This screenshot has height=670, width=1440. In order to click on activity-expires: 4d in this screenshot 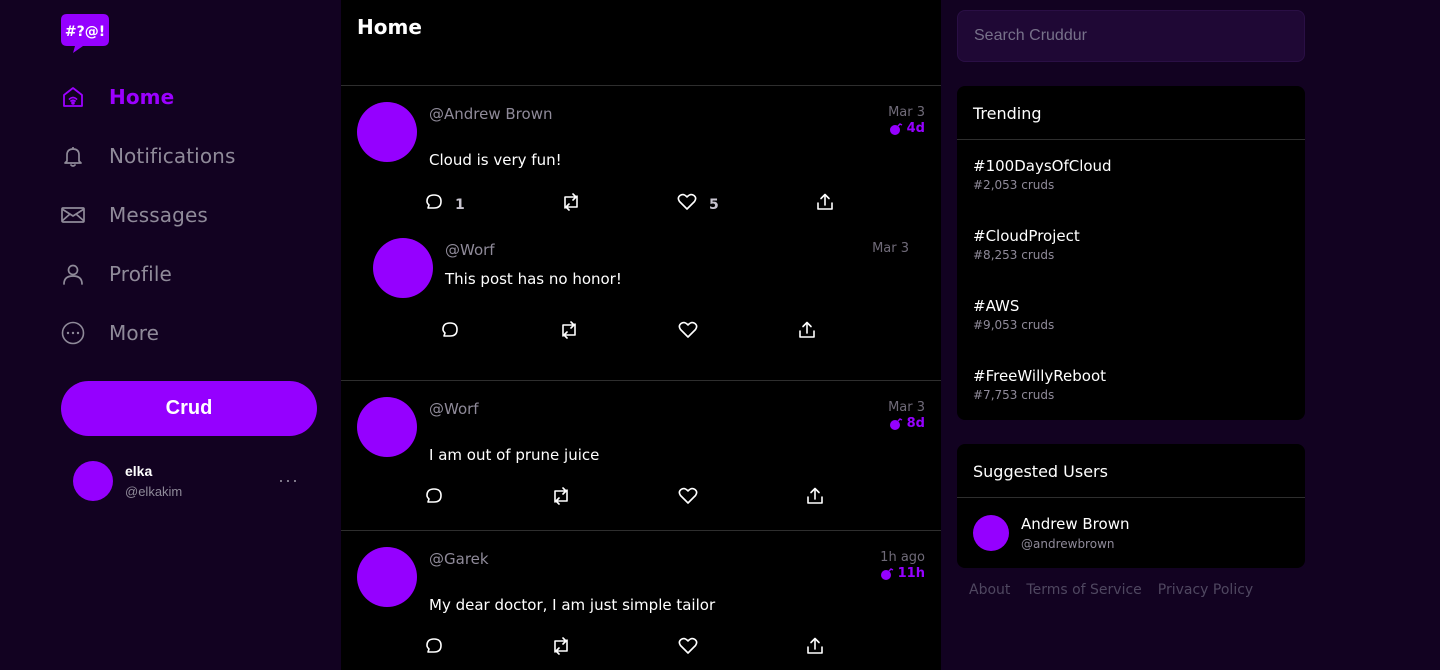, I will do `click(907, 128)`.